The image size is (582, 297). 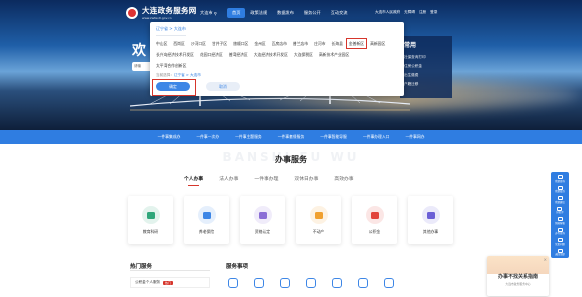 I want to click on services-heading: BANSHI FU WU 办事服务, so click(x=291, y=157).